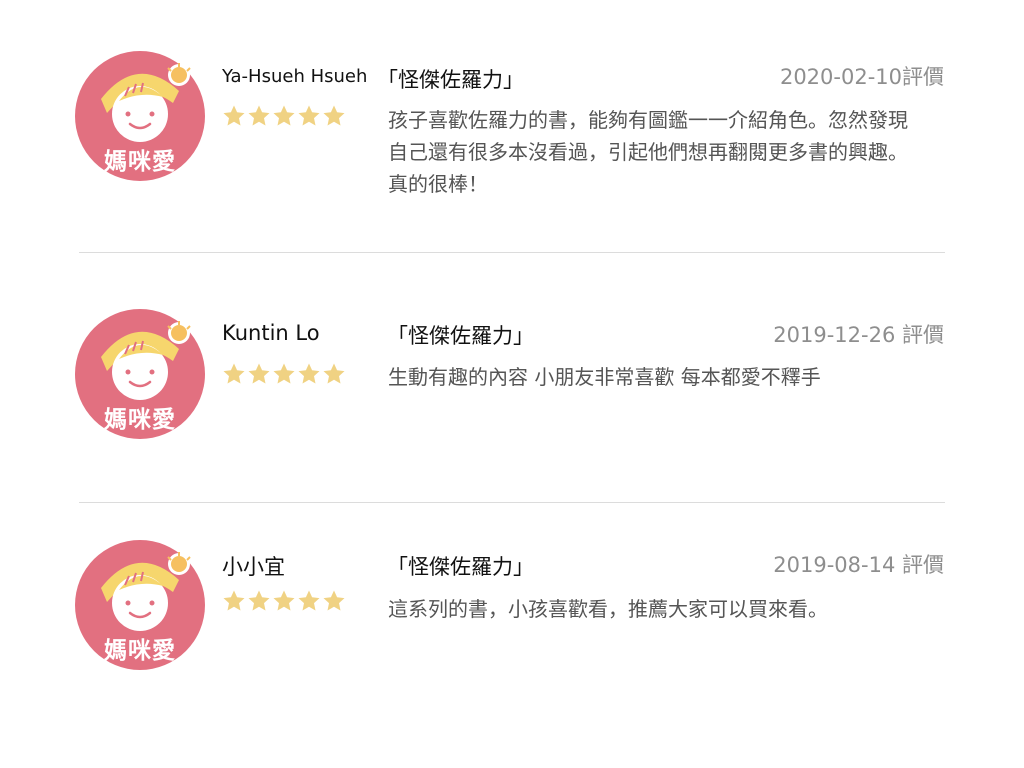  I want to click on review-text: 生動有趣的內容 小朋友非常喜歡 每本都愛不釋手, so click(673, 377).